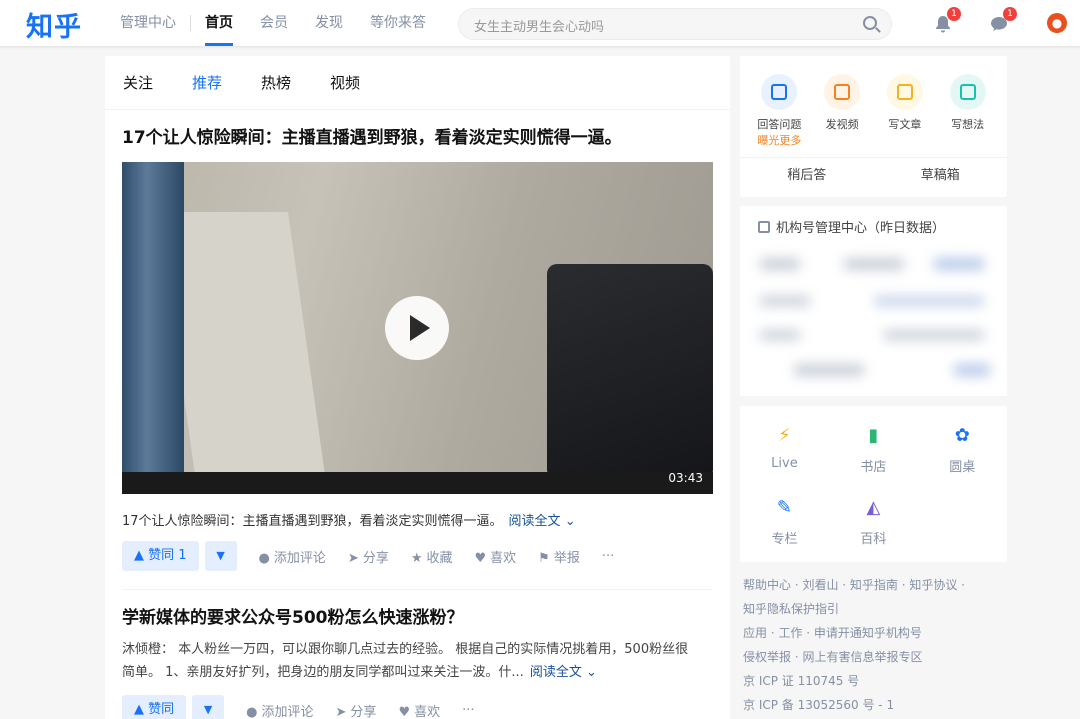 This screenshot has width=1080, height=719. What do you see at coordinates (875, 705) in the screenshot?
I see `footer-line-6: 京 ICP 备 13052560 号 - 1` at bounding box center [875, 705].